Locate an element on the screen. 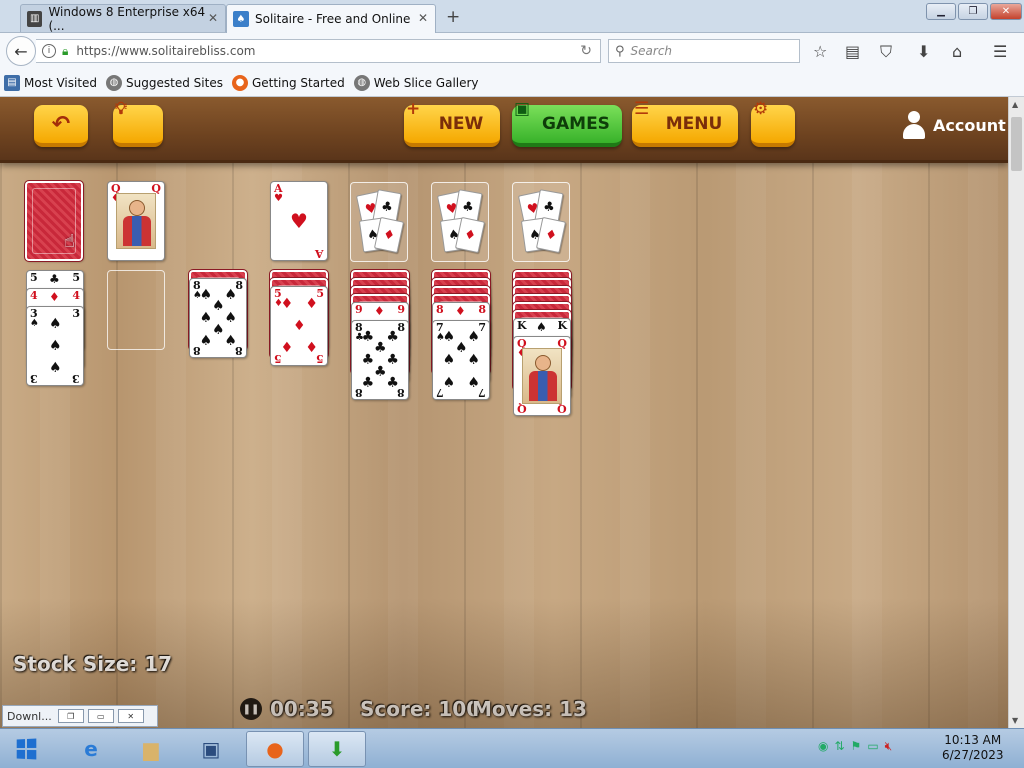  tableau-card: 5 5 ♦ 5 5 ♦ ♦ ♦ ♦ ♦ is located at coordinates (299, 326).